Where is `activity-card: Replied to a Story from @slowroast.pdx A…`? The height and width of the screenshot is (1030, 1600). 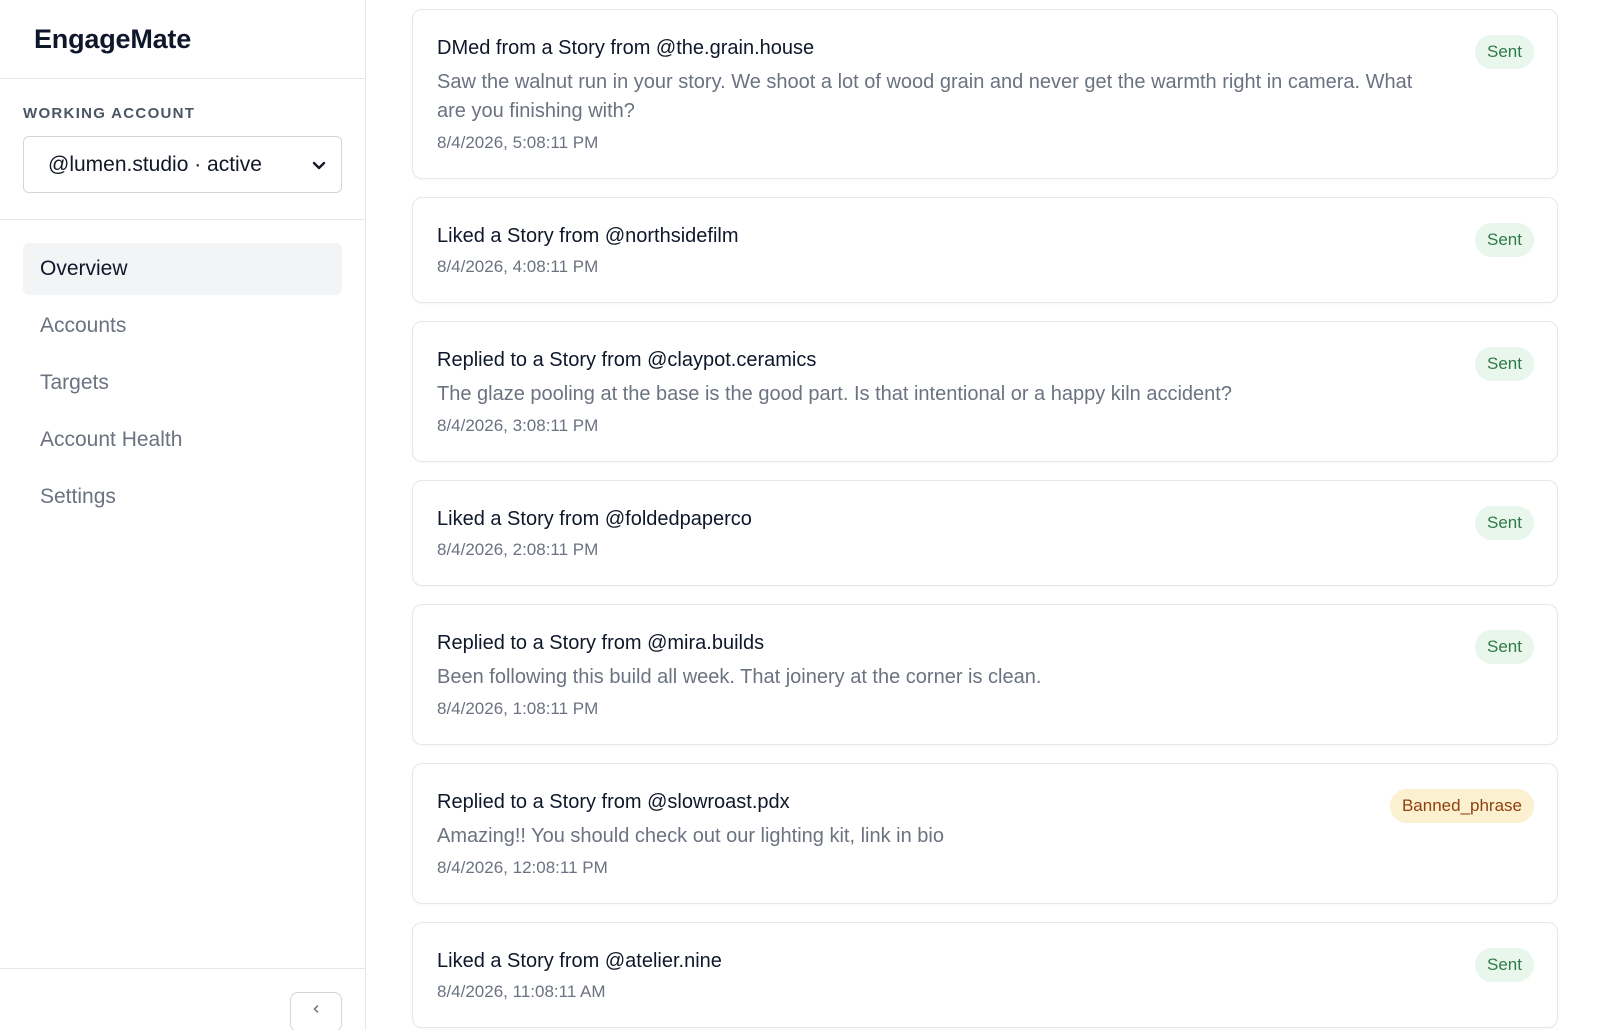 activity-card: Replied to a Story from @slowroast.pdx A… is located at coordinates (985, 833).